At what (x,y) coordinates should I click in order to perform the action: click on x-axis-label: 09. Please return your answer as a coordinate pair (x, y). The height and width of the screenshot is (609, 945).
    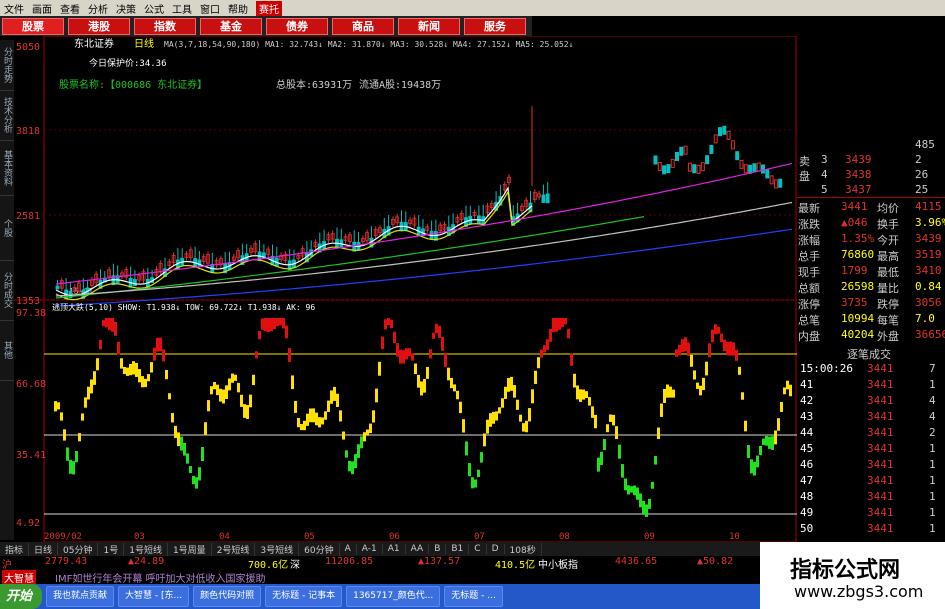
    Looking at the image, I should click on (649, 537).